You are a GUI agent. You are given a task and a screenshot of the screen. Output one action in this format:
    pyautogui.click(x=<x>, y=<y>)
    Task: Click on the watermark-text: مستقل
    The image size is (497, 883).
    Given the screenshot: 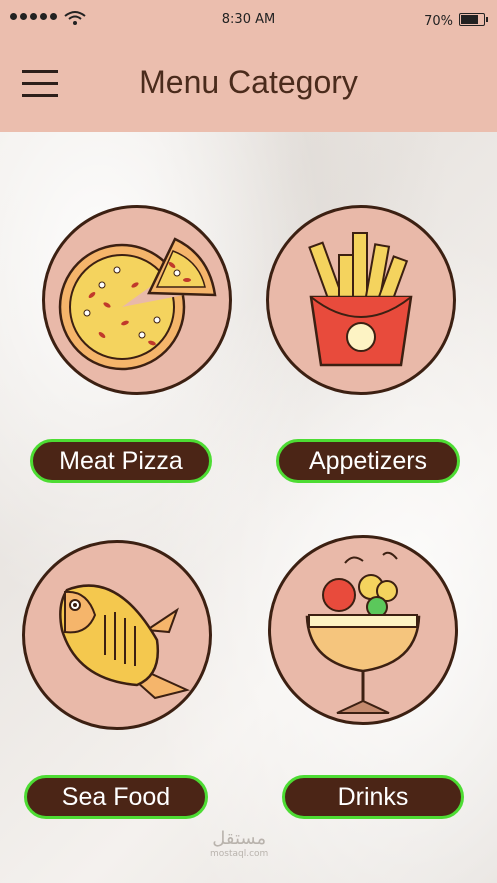 What is the action you would take?
    pyautogui.click(x=239, y=838)
    